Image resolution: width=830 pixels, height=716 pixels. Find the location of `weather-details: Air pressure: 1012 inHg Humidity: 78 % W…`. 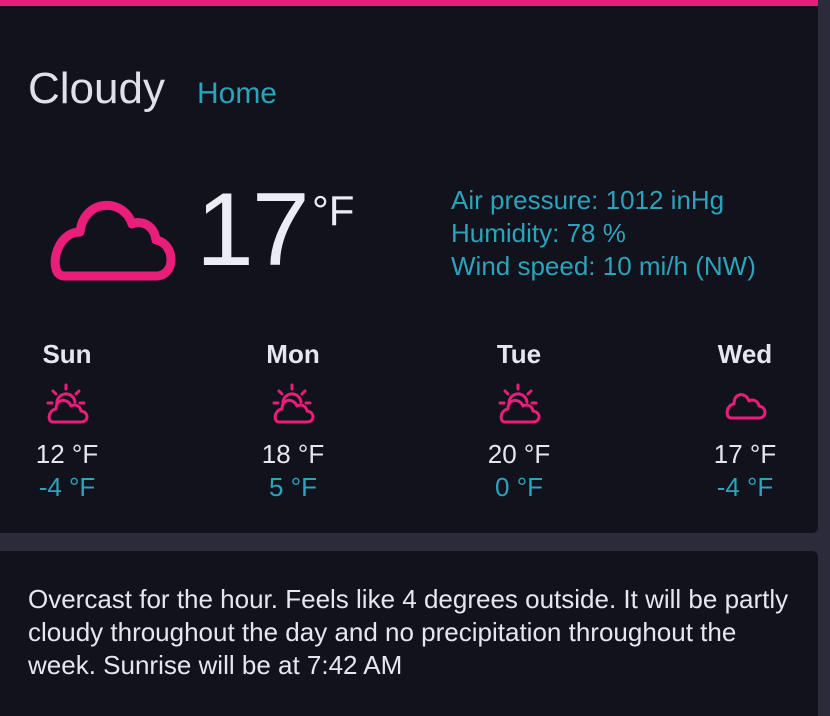

weather-details: Air pressure: 1012 inHg Humidity: 78 % W… is located at coordinates (603, 233).